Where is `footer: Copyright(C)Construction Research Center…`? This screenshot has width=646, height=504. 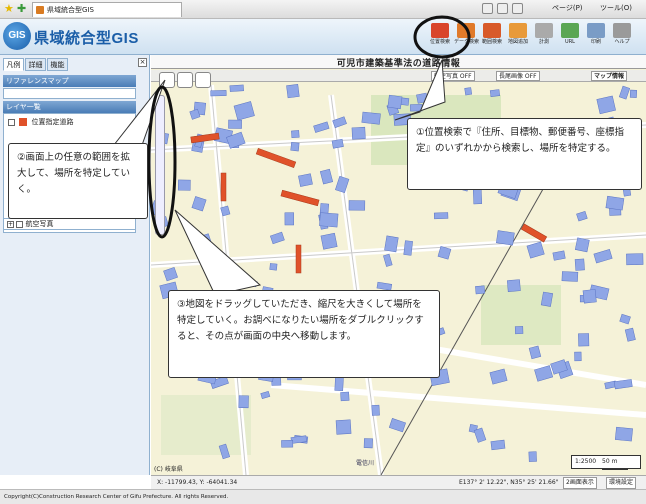
footer: Copyright(C)Construction Research Center… is located at coordinates (323, 496).